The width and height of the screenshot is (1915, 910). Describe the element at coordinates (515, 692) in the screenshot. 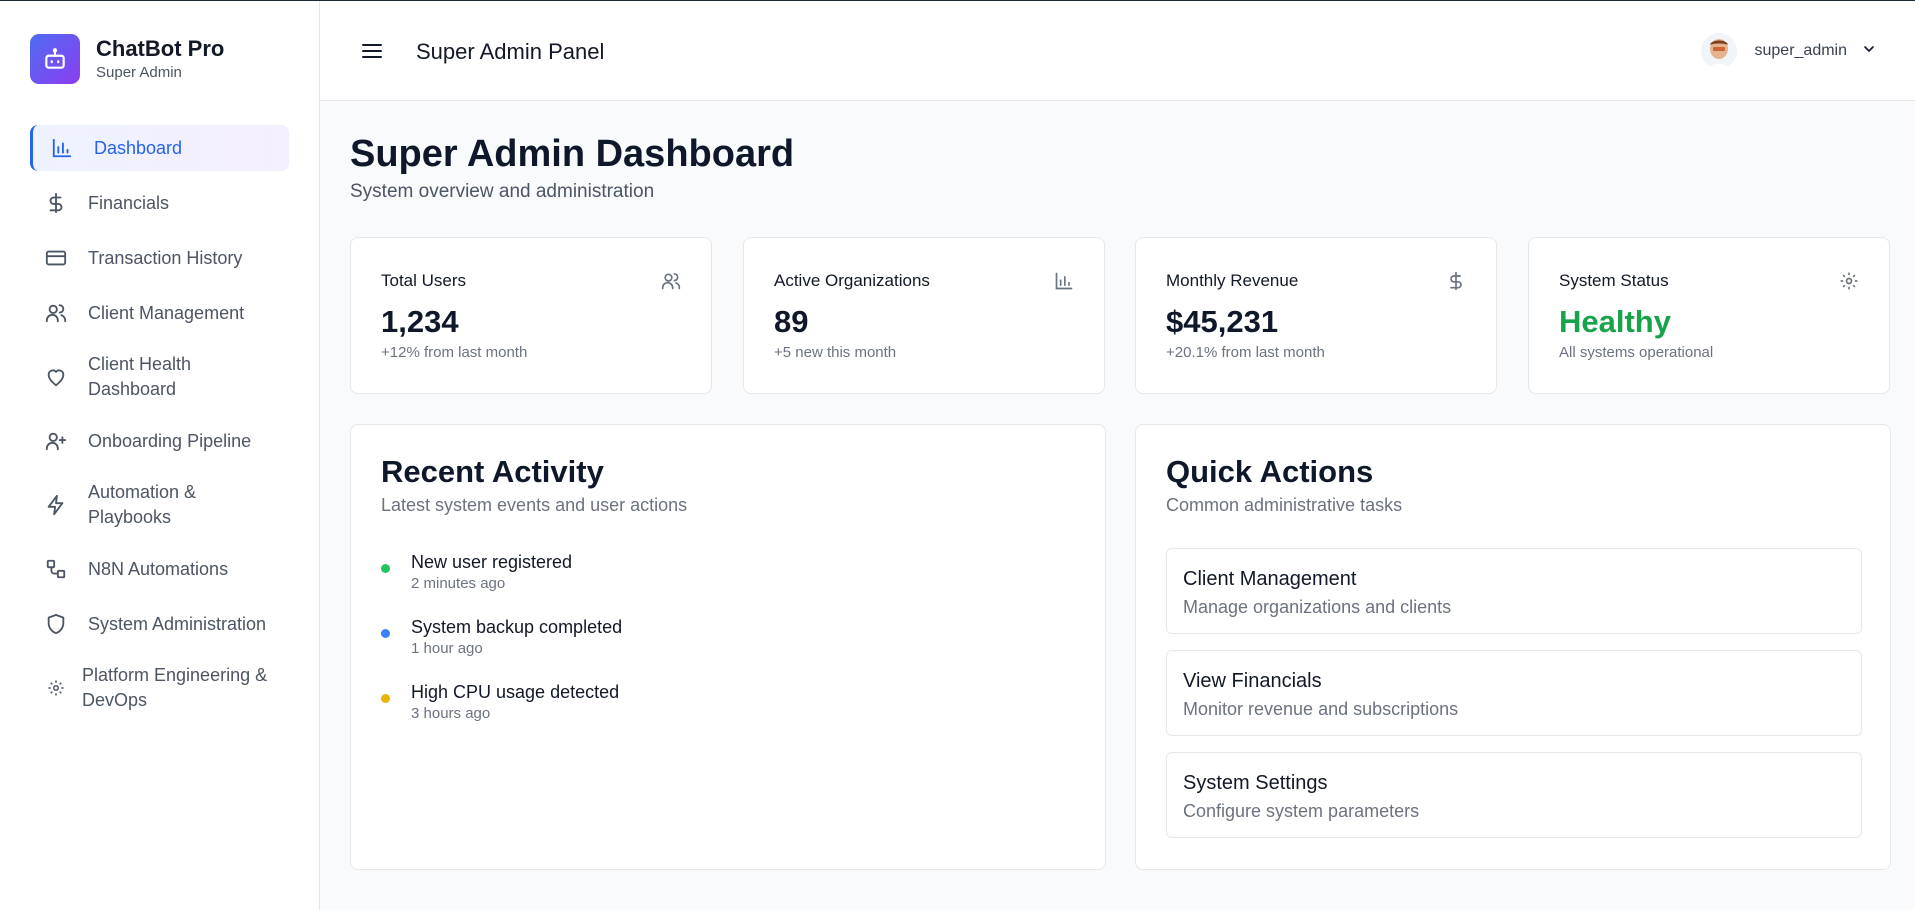

I see `activity-title: High CPU usage detected` at that location.